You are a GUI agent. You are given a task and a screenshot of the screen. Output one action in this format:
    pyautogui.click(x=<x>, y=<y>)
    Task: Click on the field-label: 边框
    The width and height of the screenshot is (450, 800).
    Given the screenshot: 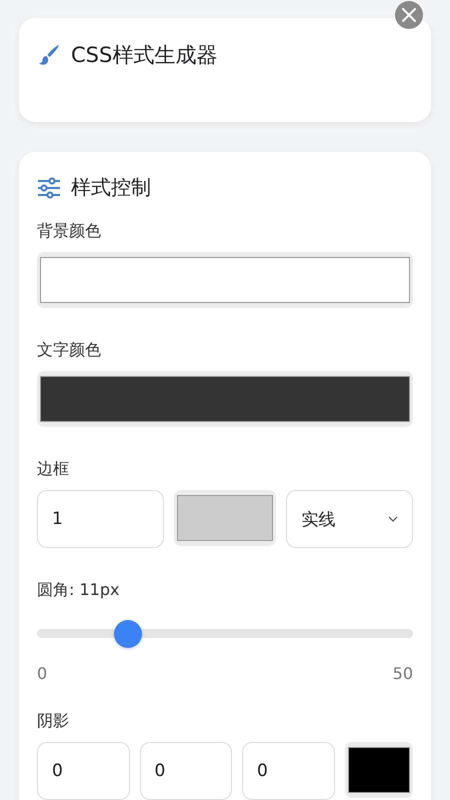 What is the action you would take?
    pyautogui.click(x=53, y=469)
    